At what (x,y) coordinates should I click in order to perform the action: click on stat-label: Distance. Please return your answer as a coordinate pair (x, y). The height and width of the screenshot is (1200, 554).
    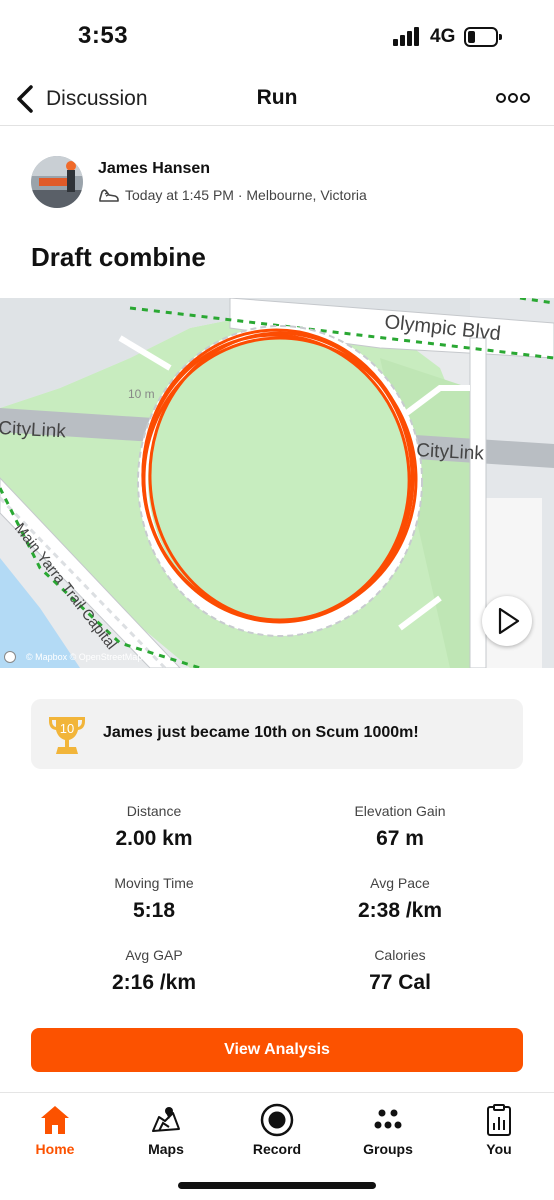
    Looking at the image, I should click on (154, 811).